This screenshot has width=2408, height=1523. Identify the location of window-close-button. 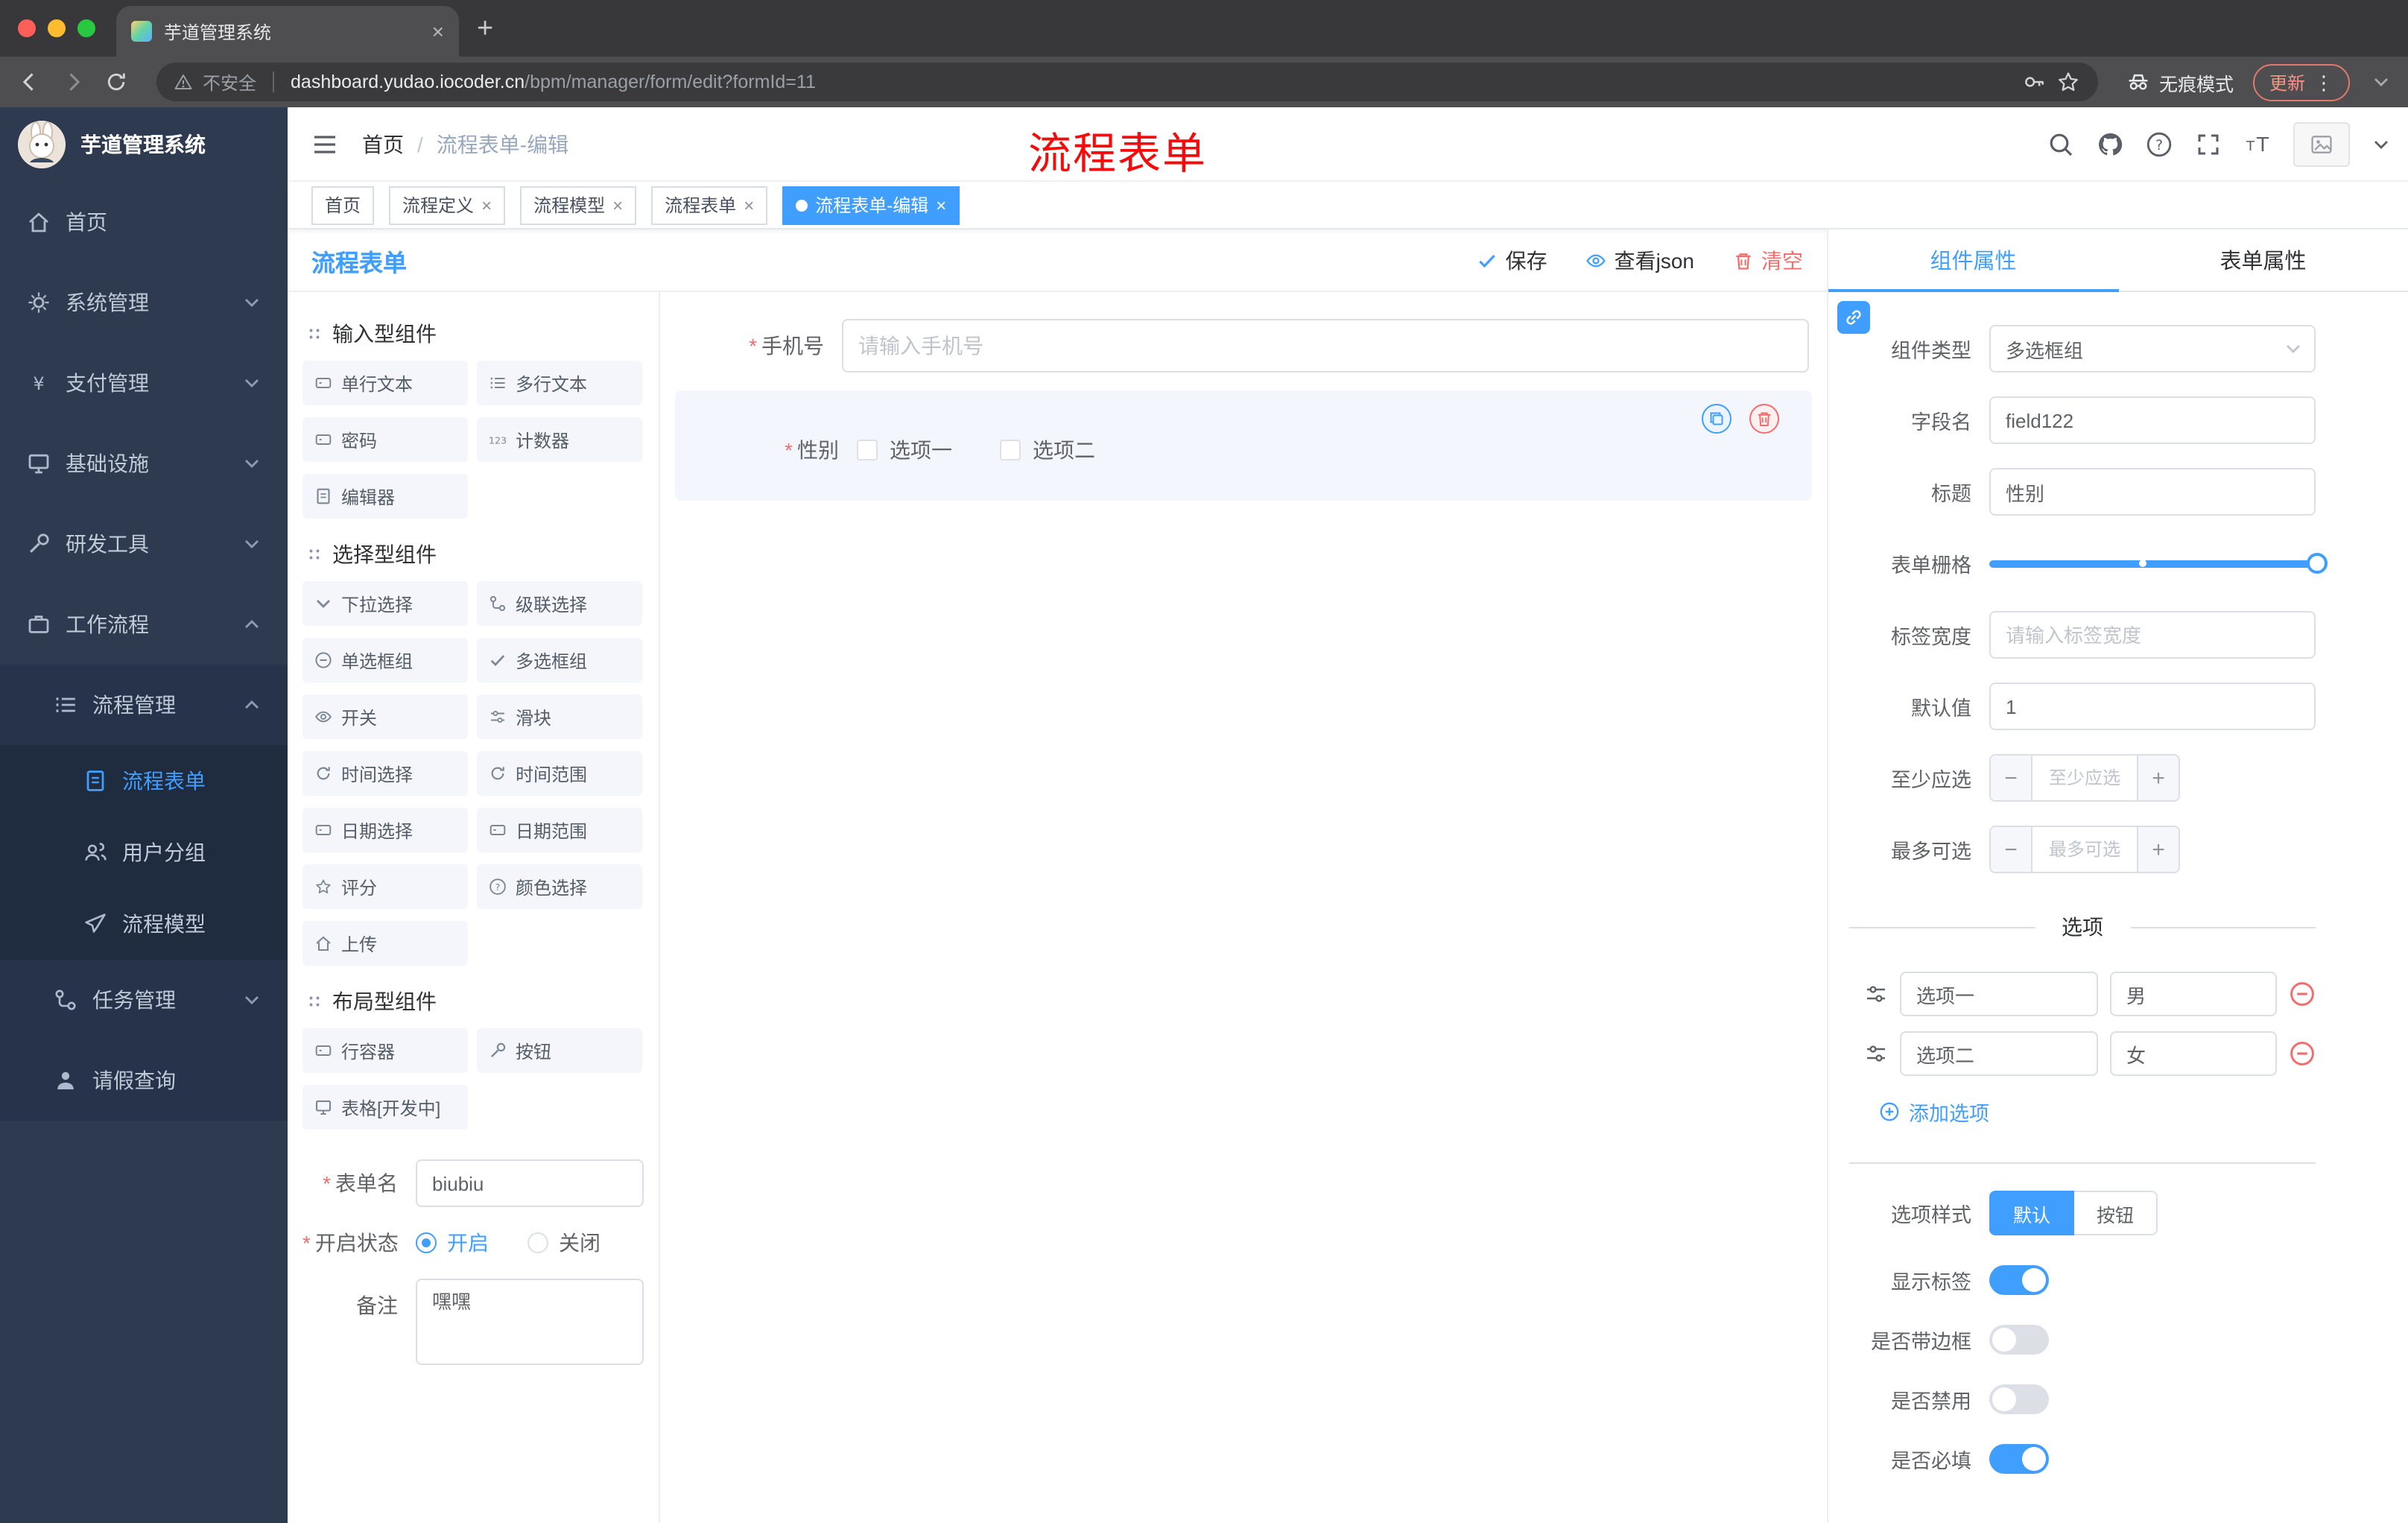
(27, 28).